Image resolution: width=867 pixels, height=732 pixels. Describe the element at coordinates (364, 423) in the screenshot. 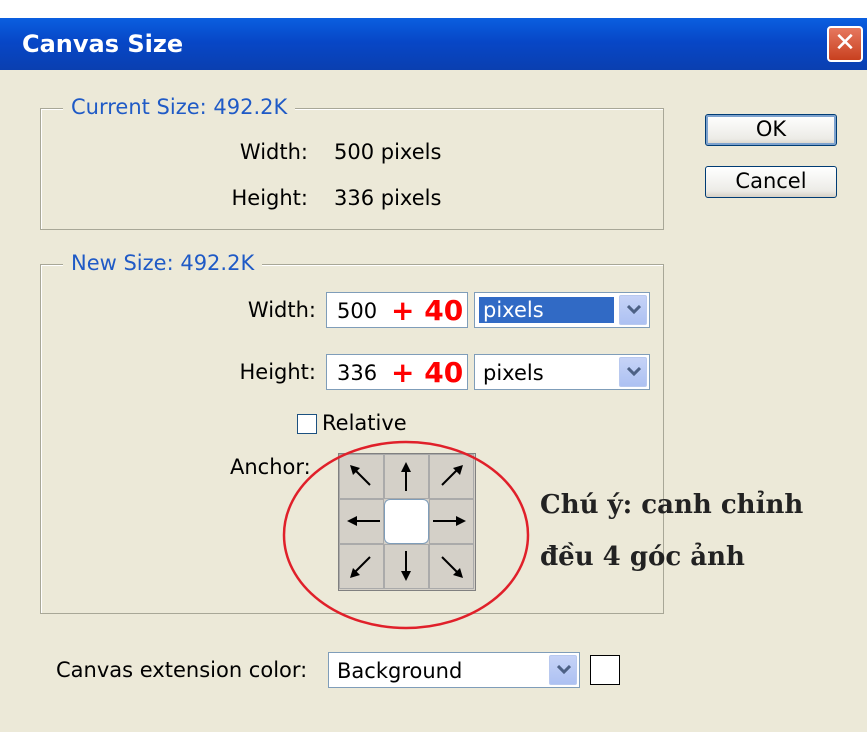

I see `relative-label: Relative` at that location.